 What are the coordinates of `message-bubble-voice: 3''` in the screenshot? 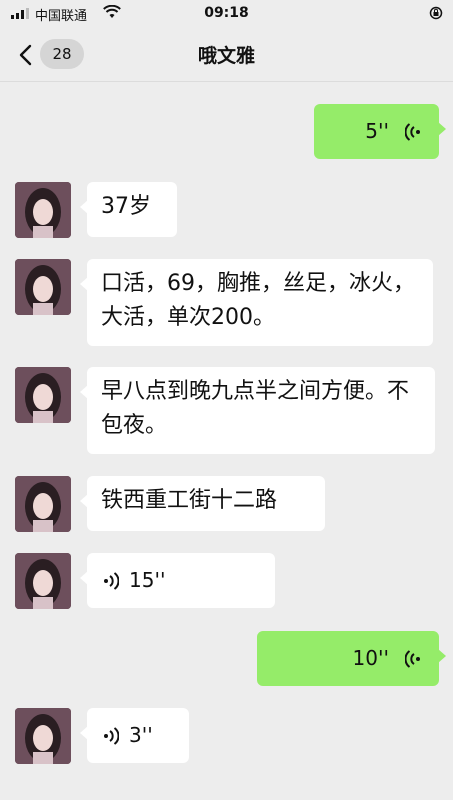 It's located at (134, 735).